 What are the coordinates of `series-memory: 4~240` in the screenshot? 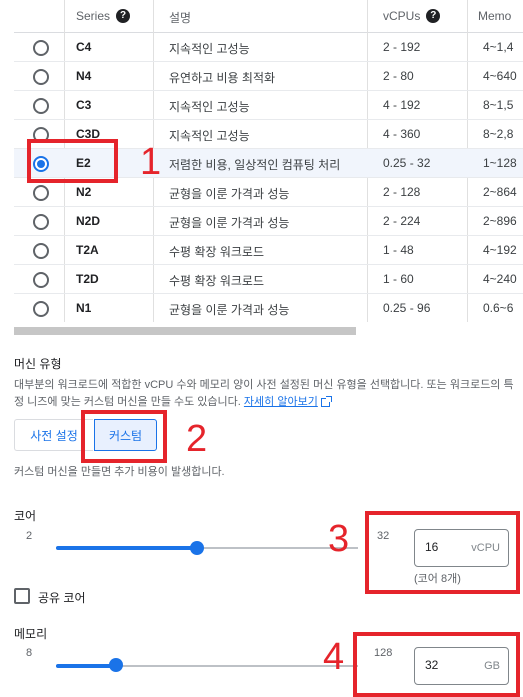 It's located at (500, 279).